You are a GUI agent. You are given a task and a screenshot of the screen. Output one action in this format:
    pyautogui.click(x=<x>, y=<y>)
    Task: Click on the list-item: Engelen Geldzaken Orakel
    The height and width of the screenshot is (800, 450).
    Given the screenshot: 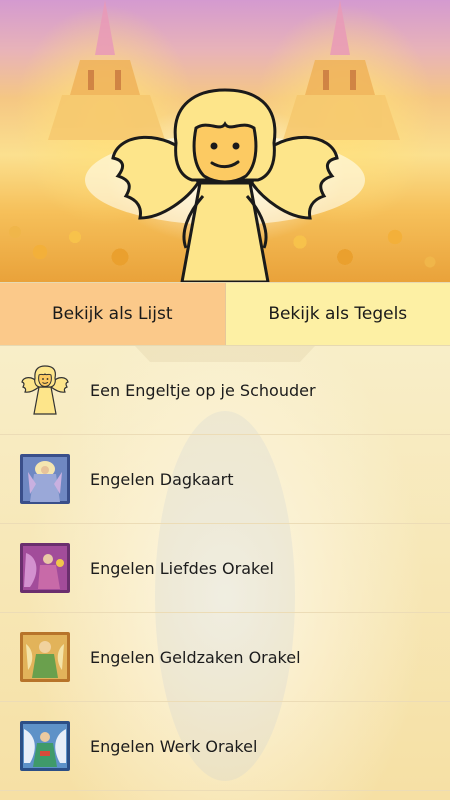 What is the action you would take?
    pyautogui.click(x=225, y=657)
    